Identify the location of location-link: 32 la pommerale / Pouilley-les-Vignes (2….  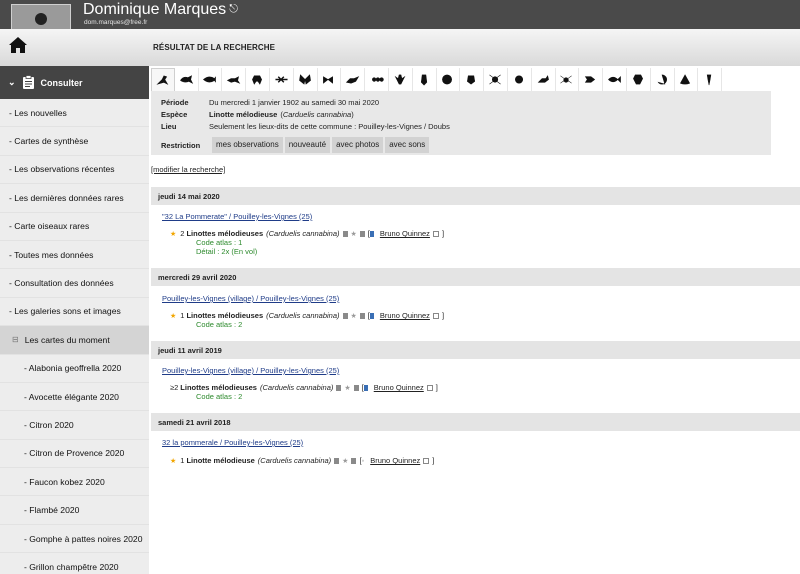
(232, 442).